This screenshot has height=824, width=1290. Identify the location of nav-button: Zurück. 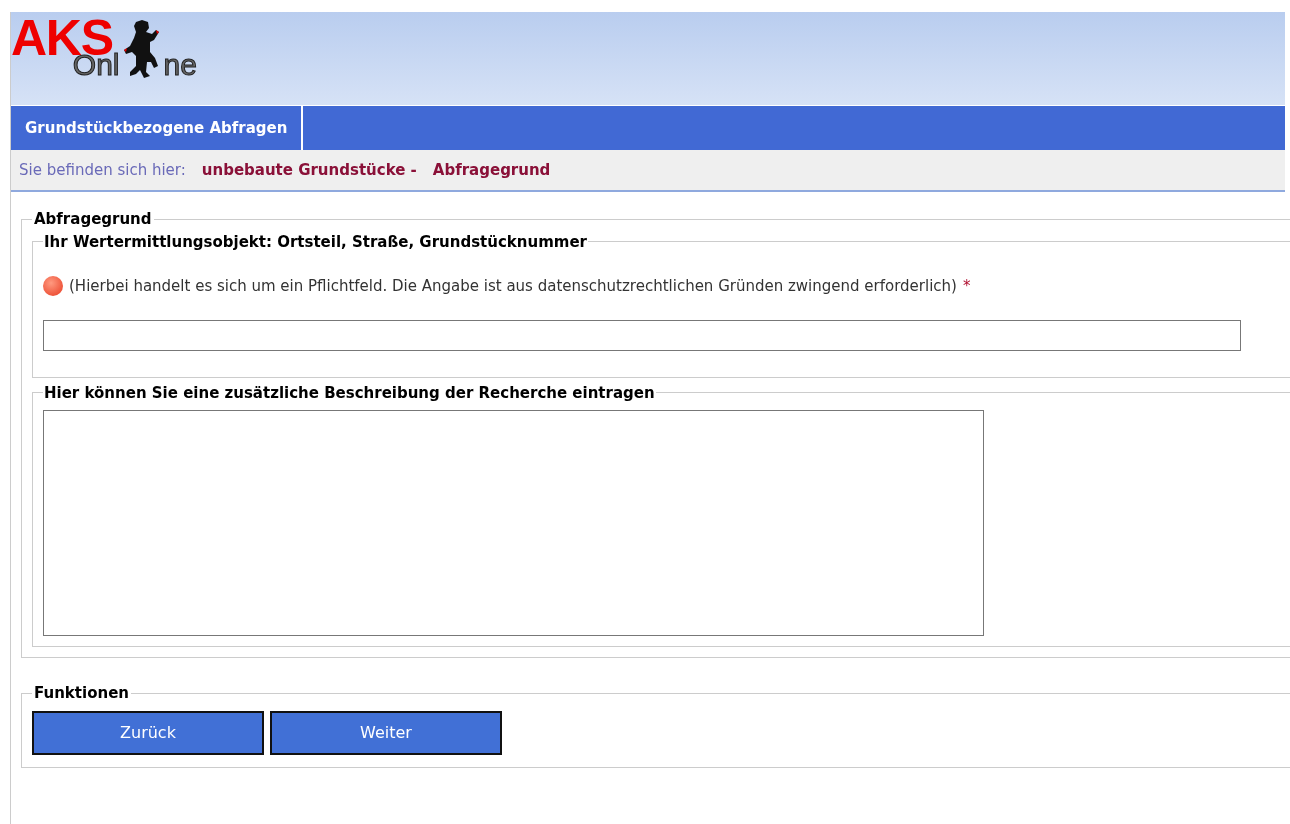
(148, 732).